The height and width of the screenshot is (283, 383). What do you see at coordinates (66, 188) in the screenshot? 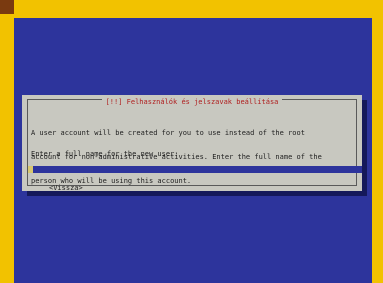
I see `back-button: <Vissza>` at bounding box center [66, 188].